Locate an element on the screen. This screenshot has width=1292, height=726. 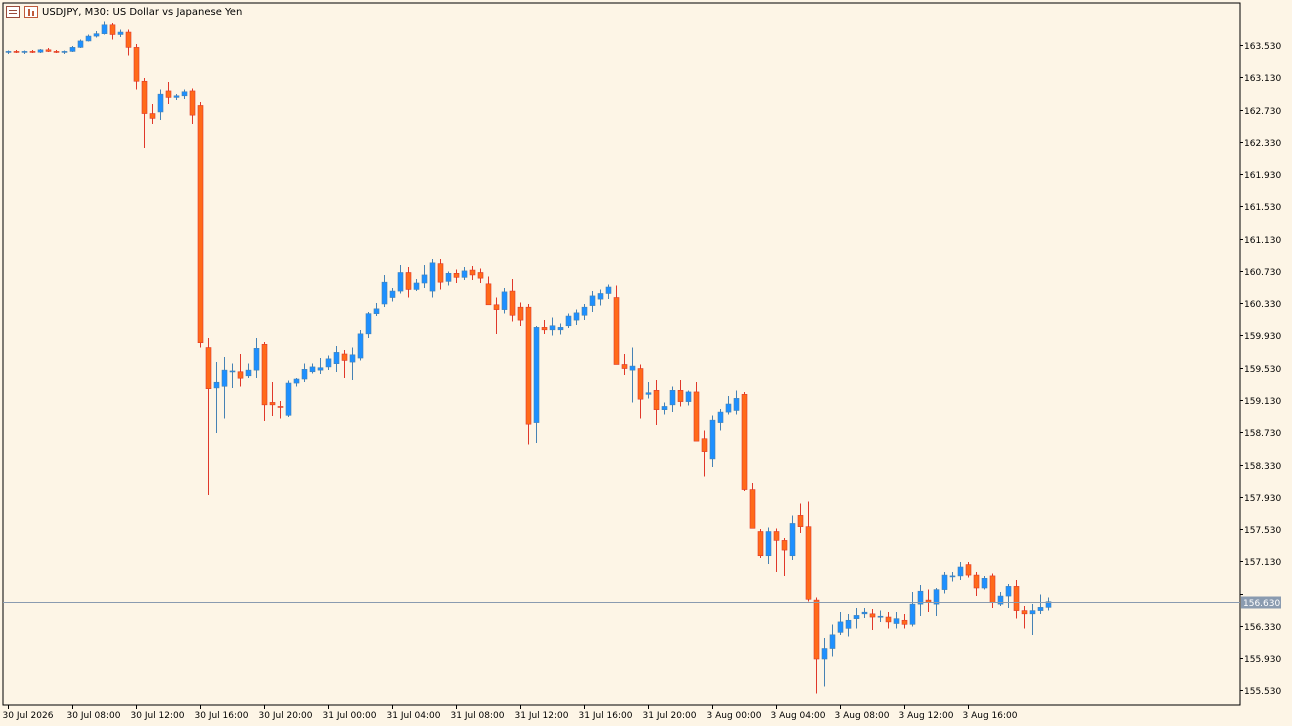
y-tick-label: 155.930 is located at coordinates (1262, 660).